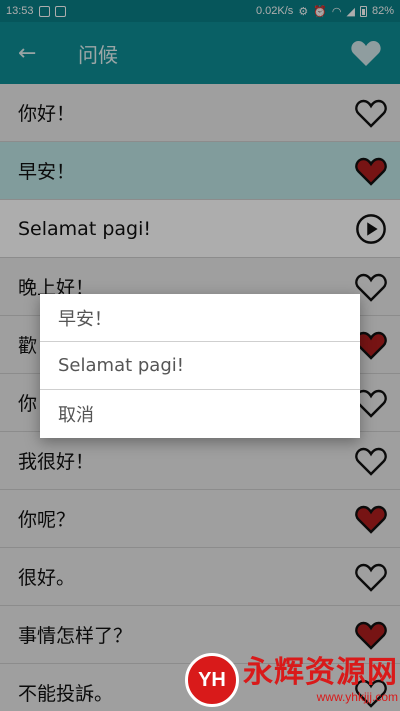  What do you see at coordinates (212, 680) in the screenshot?
I see `watermark-logo: YH` at bounding box center [212, 680].